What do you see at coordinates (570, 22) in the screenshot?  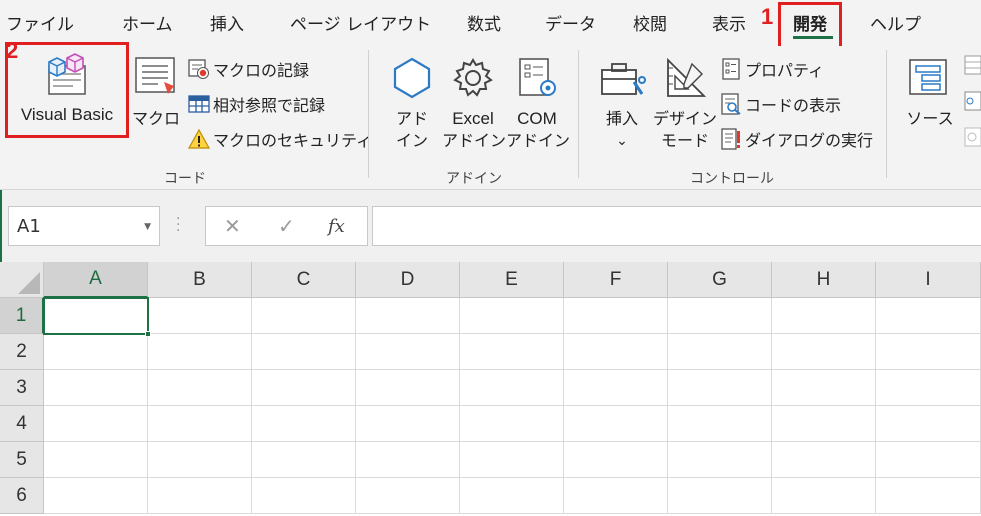 I see `tab-data: データ` at bounding box center [570, 22].